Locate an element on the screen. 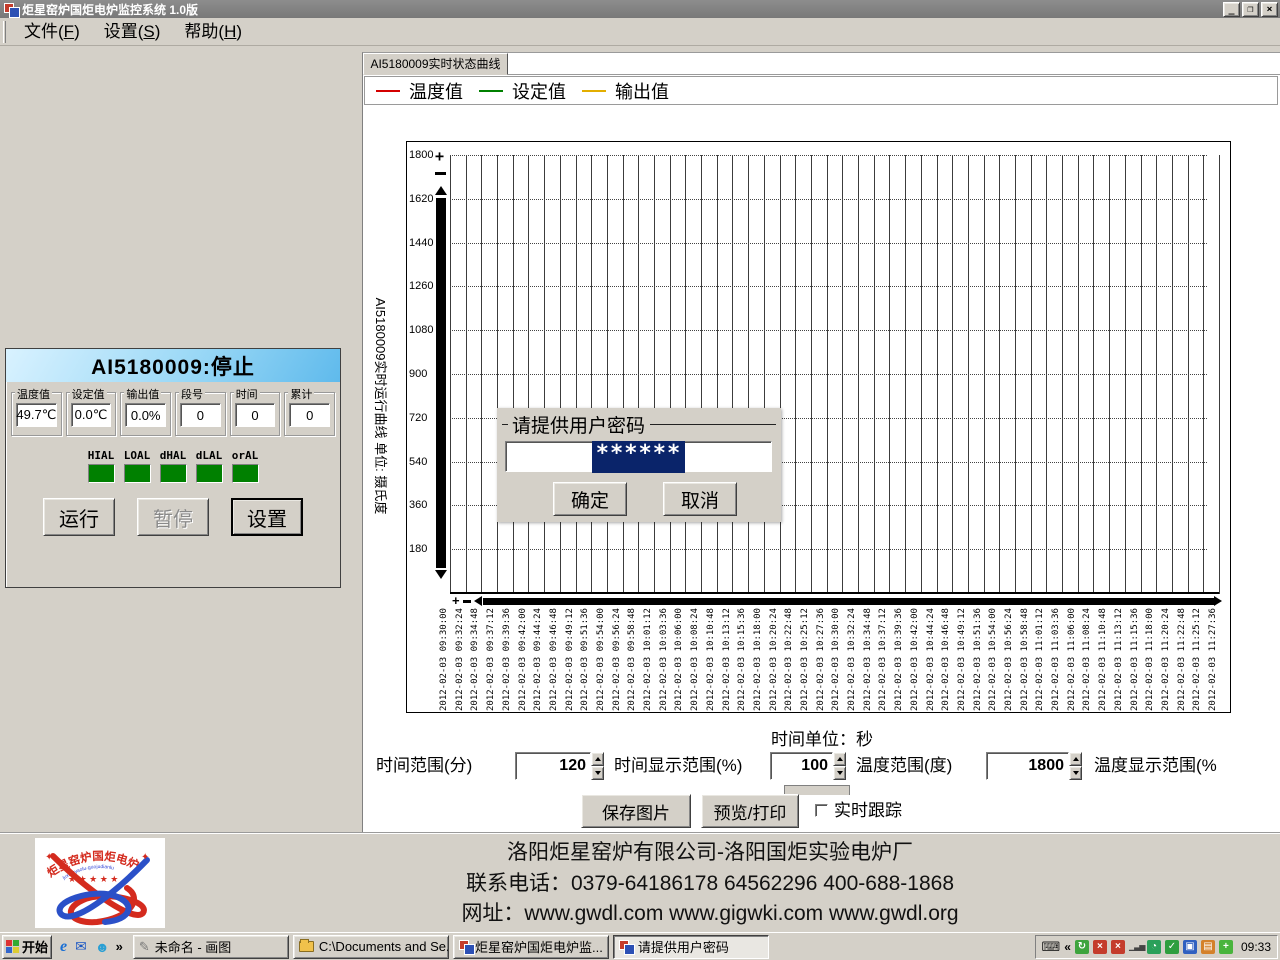 This screenshot has width=1280, height=960. field-label: 时间 is located at coordinates (246, 394).